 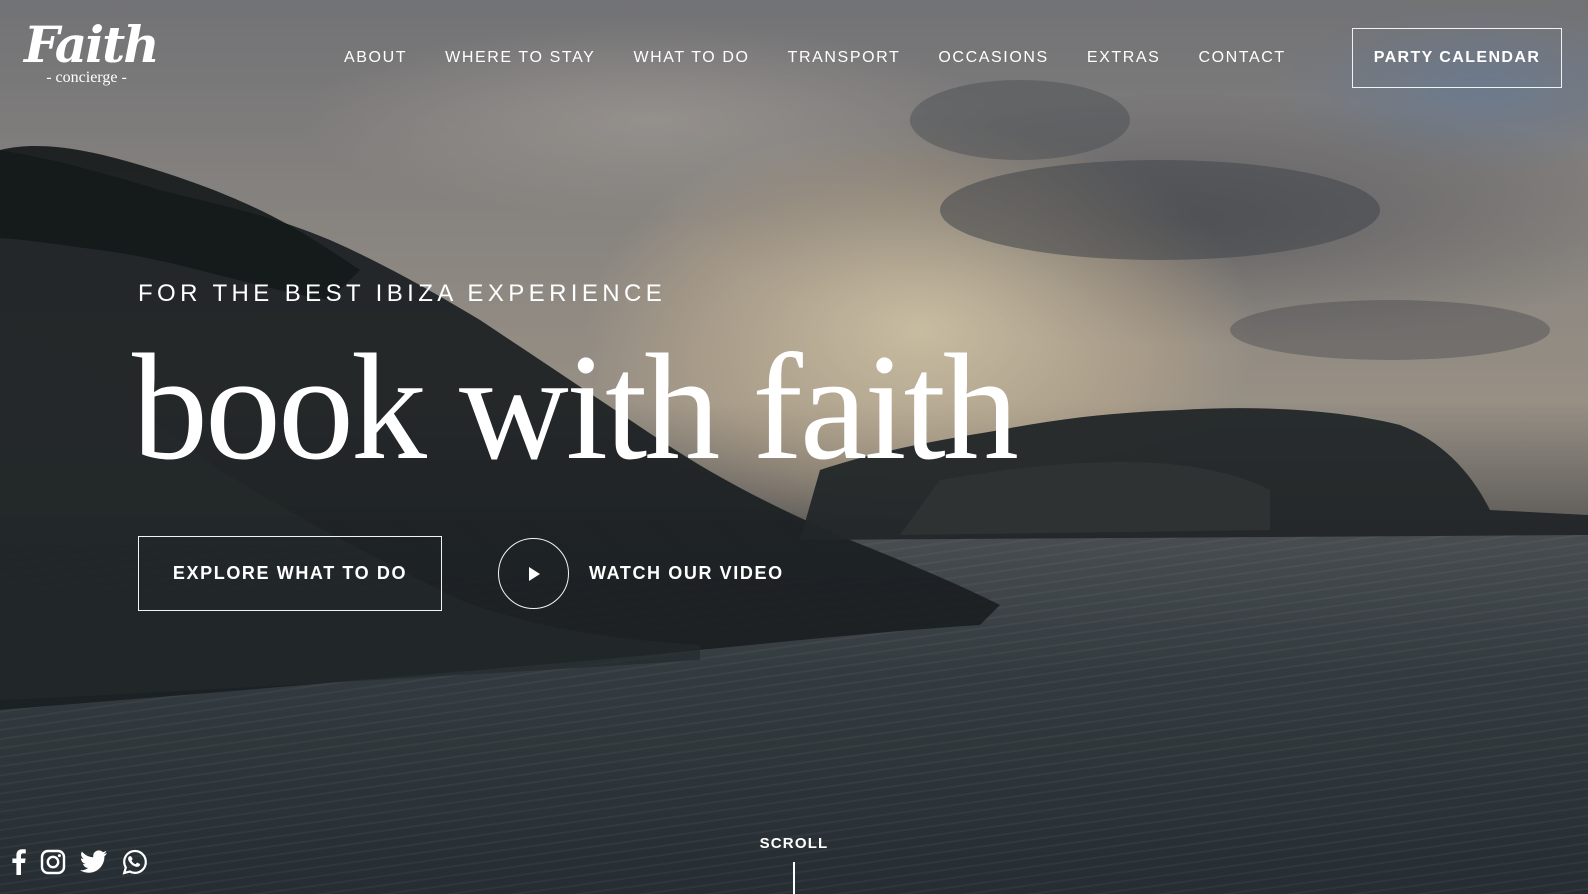 I want to click on logo-wordmark: Faith, so click(x=92, y=44).